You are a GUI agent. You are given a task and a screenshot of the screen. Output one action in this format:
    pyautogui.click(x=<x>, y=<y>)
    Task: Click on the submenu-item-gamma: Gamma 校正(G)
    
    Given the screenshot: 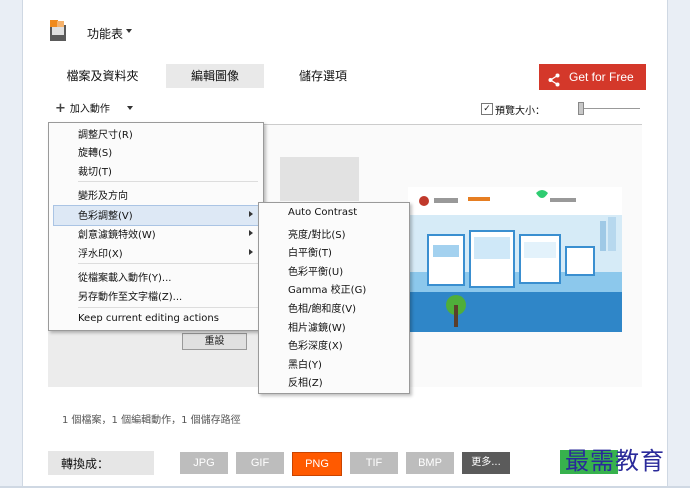 What is the action you would take?
    pyautogui.click(x=327, y=288)
    